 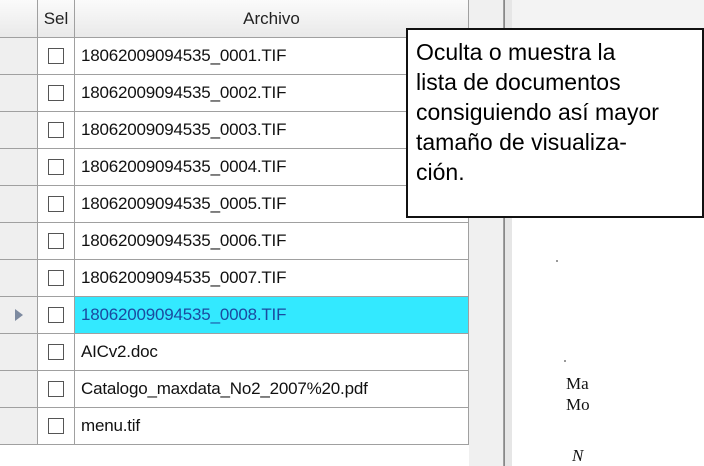 I want to click on file-name-cell: Catalogo_maxdata_No2_2007%20.pdf, so click(x=272, y=389).